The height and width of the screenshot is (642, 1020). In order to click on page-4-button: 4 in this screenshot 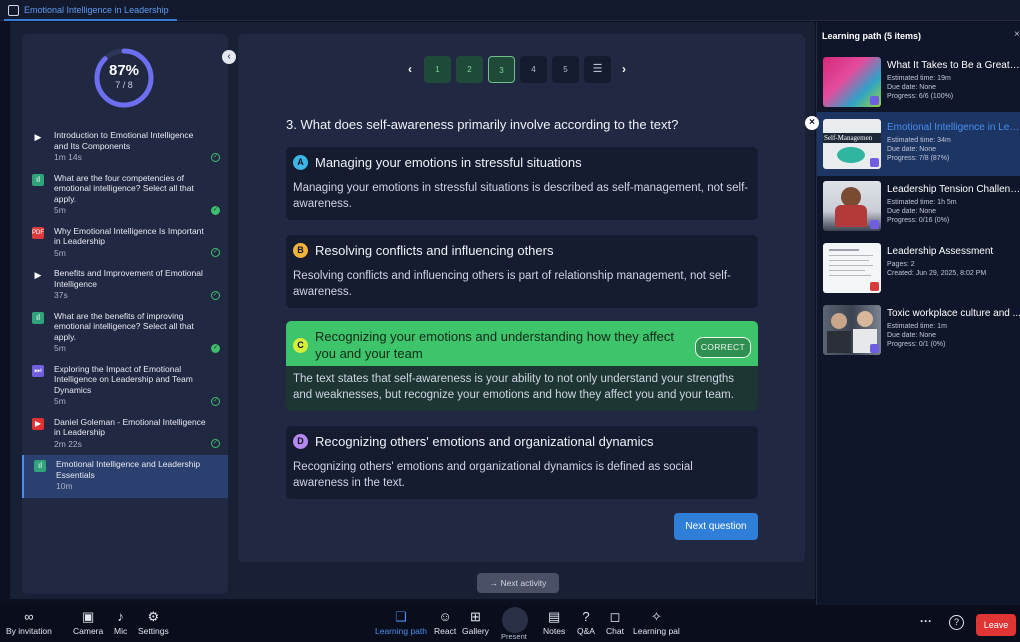, I will do `click(533, 69)`.